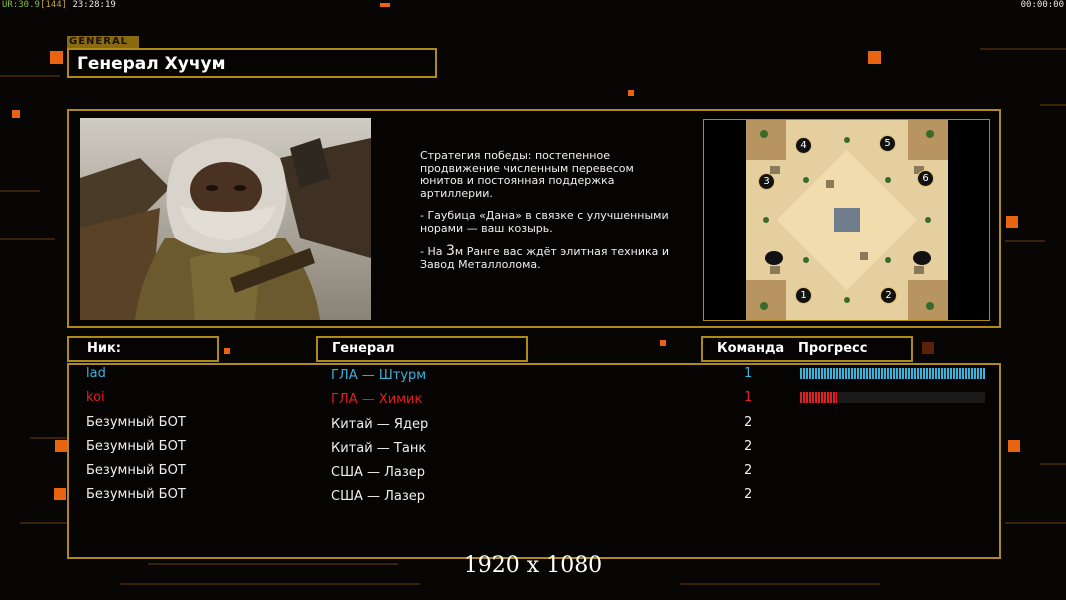  I want to click on map-slot-1: 1, so click(803, 295).